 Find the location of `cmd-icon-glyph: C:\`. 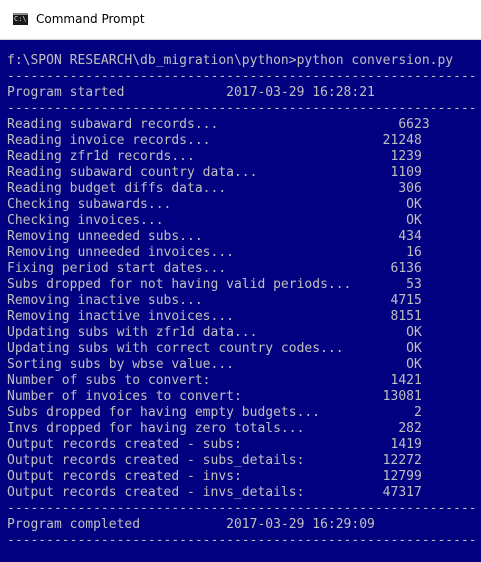

cmd-icon-glyph: C:\ is located at coordinates (20, 19).